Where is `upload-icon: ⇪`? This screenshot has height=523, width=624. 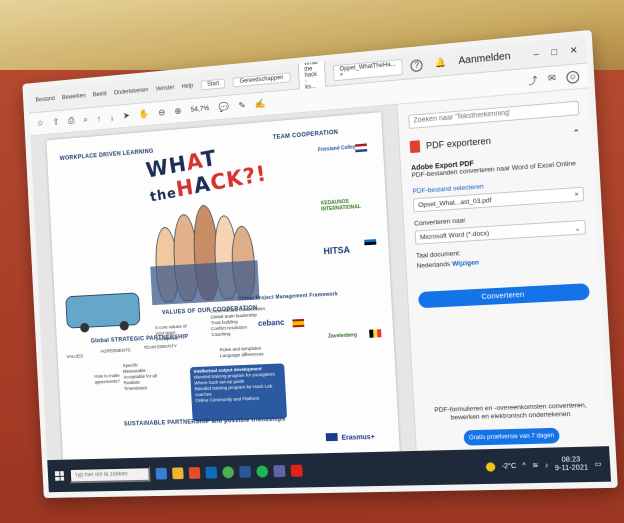
upload-icon: ⇪ is located at coordinates (55, 122).